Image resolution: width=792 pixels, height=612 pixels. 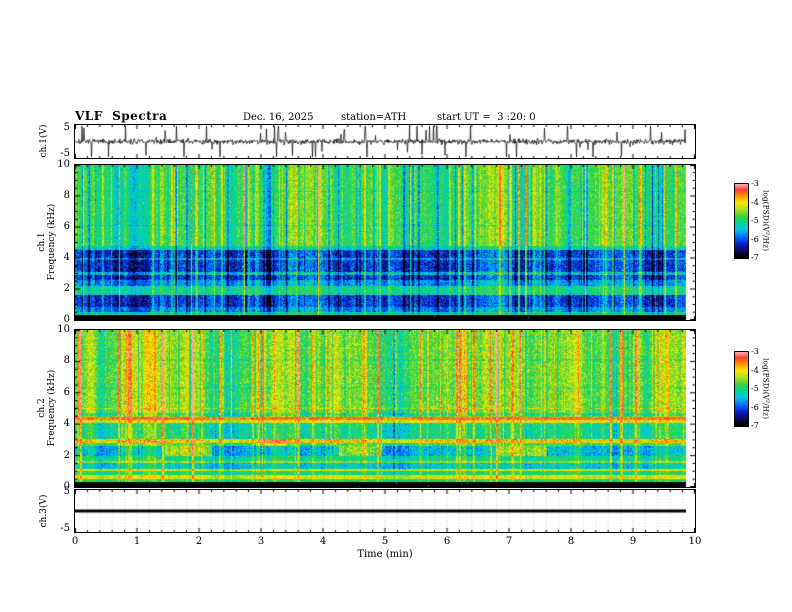 I want to click on colorbar-ch2-label: log(PSD)(V²/Hz), so click(x=766, y=388).